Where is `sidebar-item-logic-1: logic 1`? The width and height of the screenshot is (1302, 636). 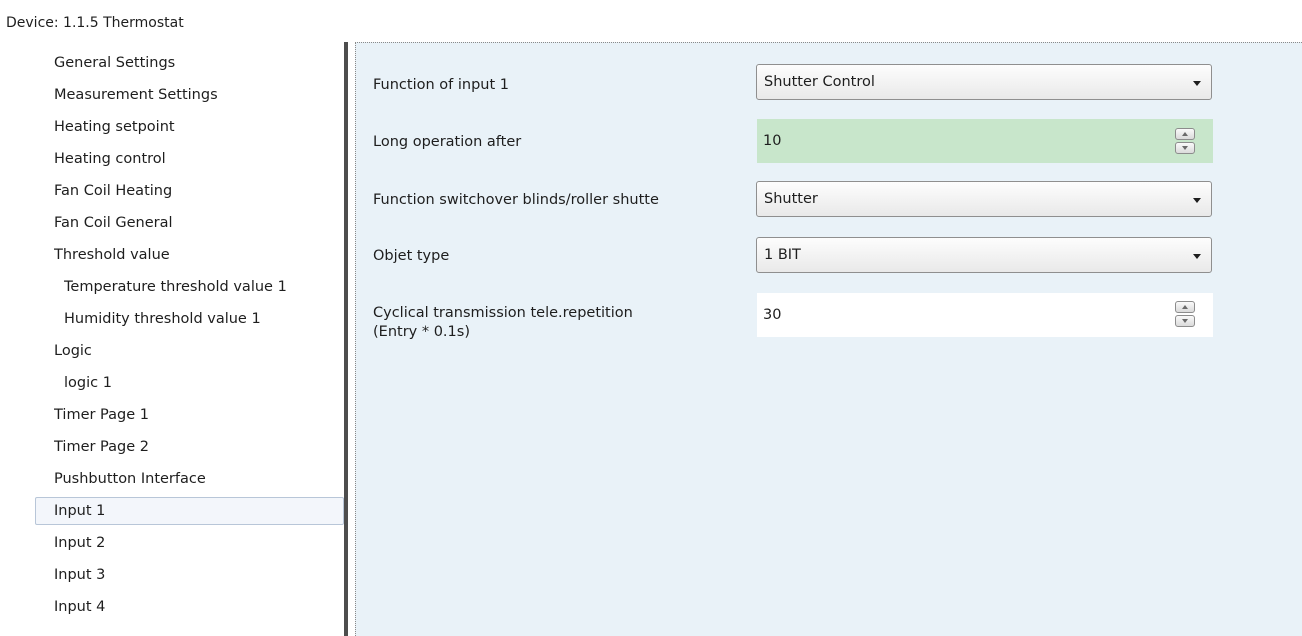 sidebar-item-logic-1: logic 1 is located at coordinates (203, 383).